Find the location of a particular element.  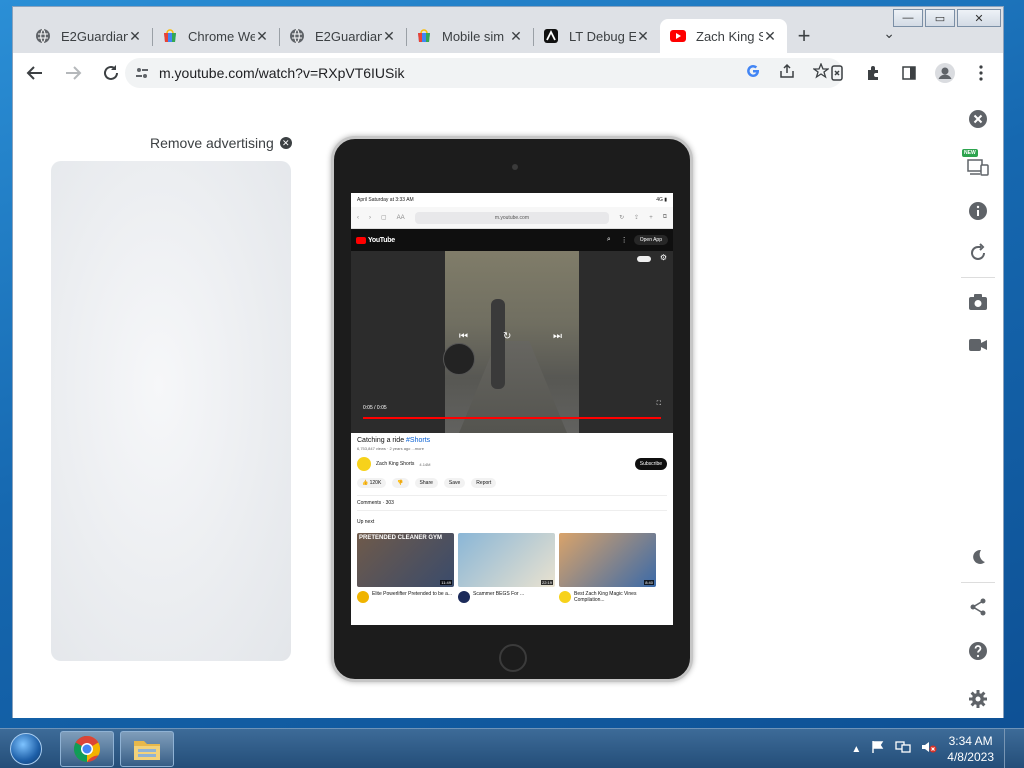

reader-icon: ▢ is located at coordinates (384, 217).